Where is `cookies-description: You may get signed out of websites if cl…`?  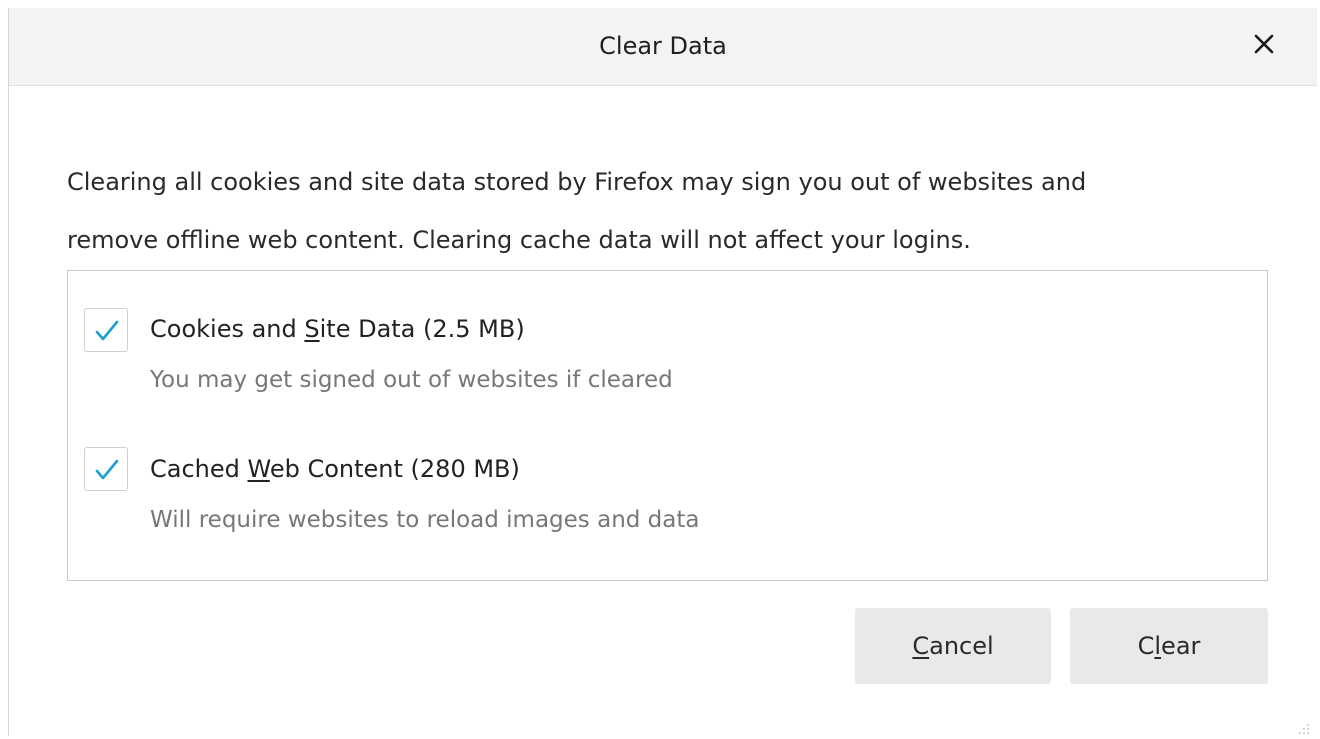 cookies-description: You may get signed out of websites if cl… is located at coordinates (411, 380).